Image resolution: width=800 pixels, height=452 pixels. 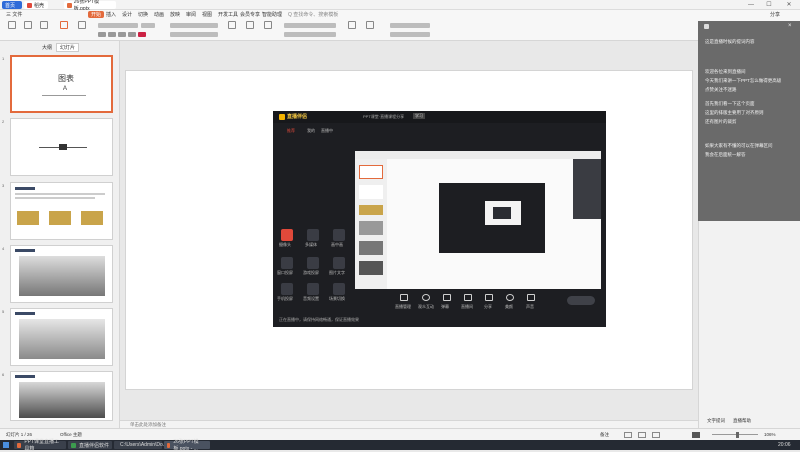 I want to click on panel-menu-icon, so click(x=706, y=26).